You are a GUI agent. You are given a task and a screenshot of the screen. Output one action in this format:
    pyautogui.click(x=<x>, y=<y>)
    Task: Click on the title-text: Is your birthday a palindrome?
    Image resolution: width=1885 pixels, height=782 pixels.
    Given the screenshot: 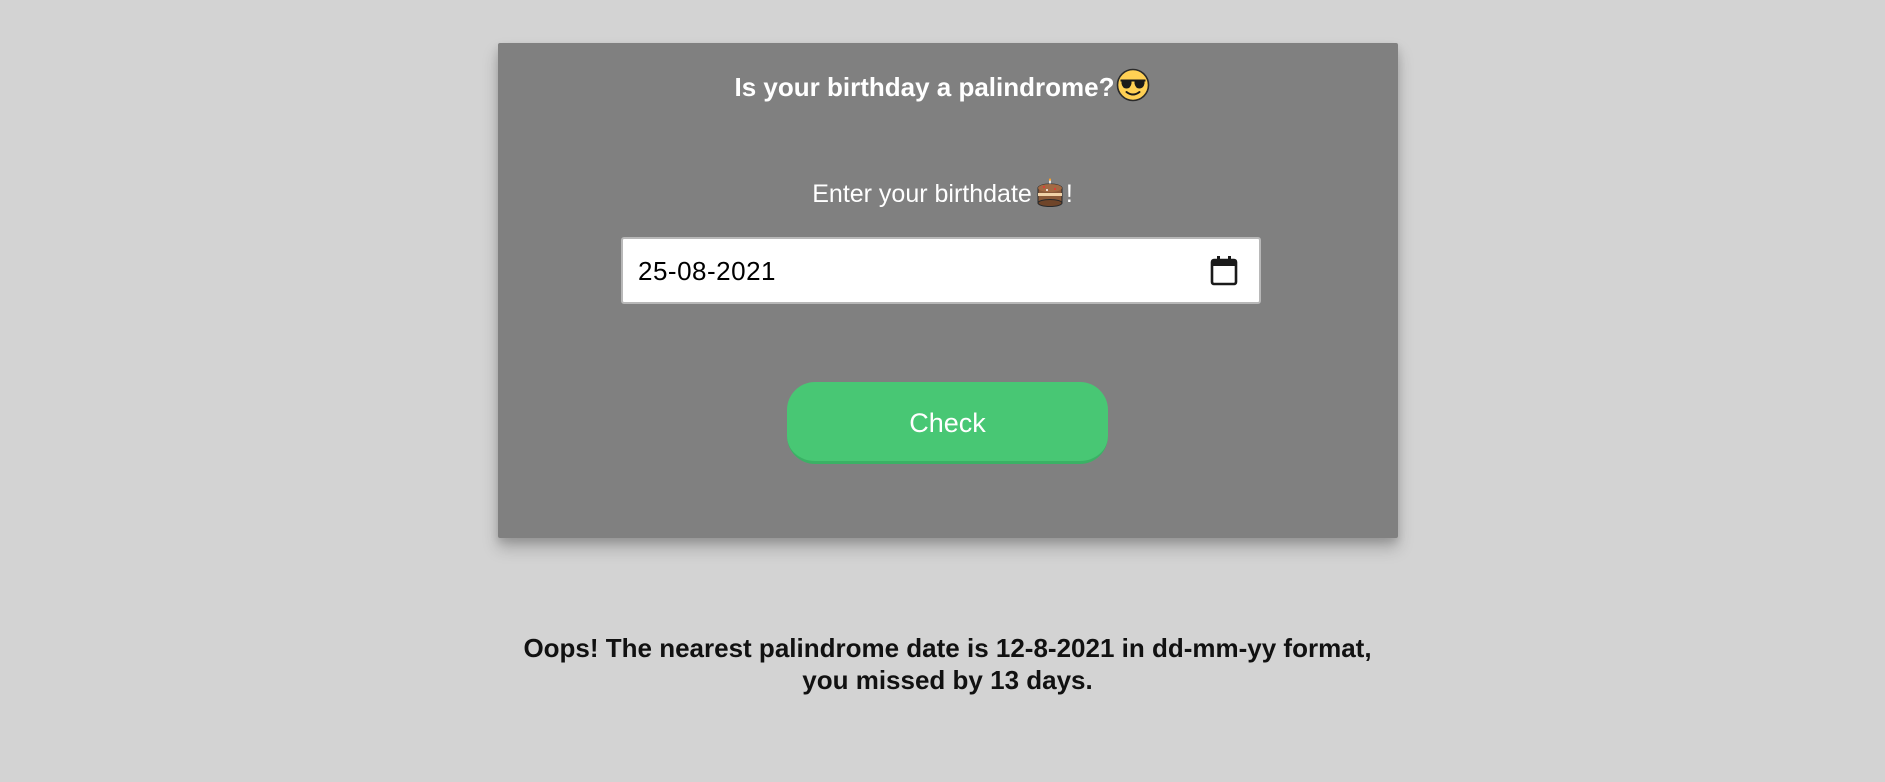 What is the action you would take?
    pyautogui.click(x=924, y=87)
    